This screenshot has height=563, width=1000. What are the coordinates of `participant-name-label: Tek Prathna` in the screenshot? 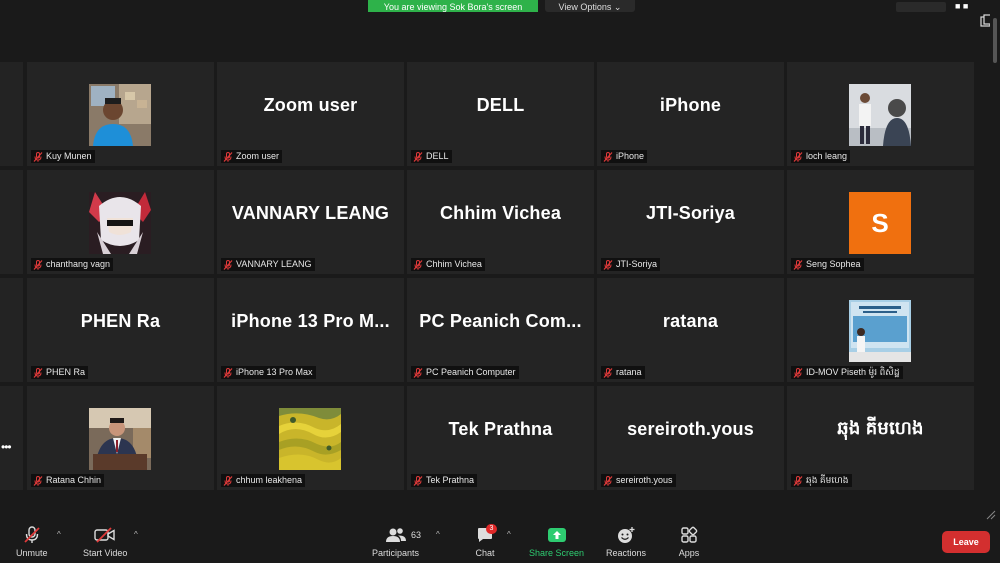 It's located at (444, 480).